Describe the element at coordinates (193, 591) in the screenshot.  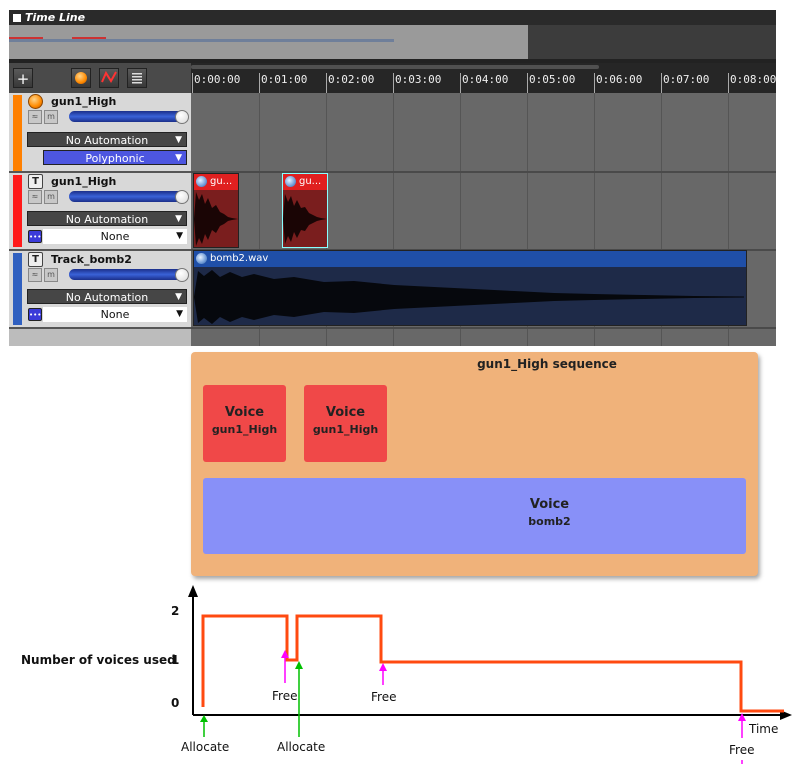
I see `y-axis-arrowhead` at that location.